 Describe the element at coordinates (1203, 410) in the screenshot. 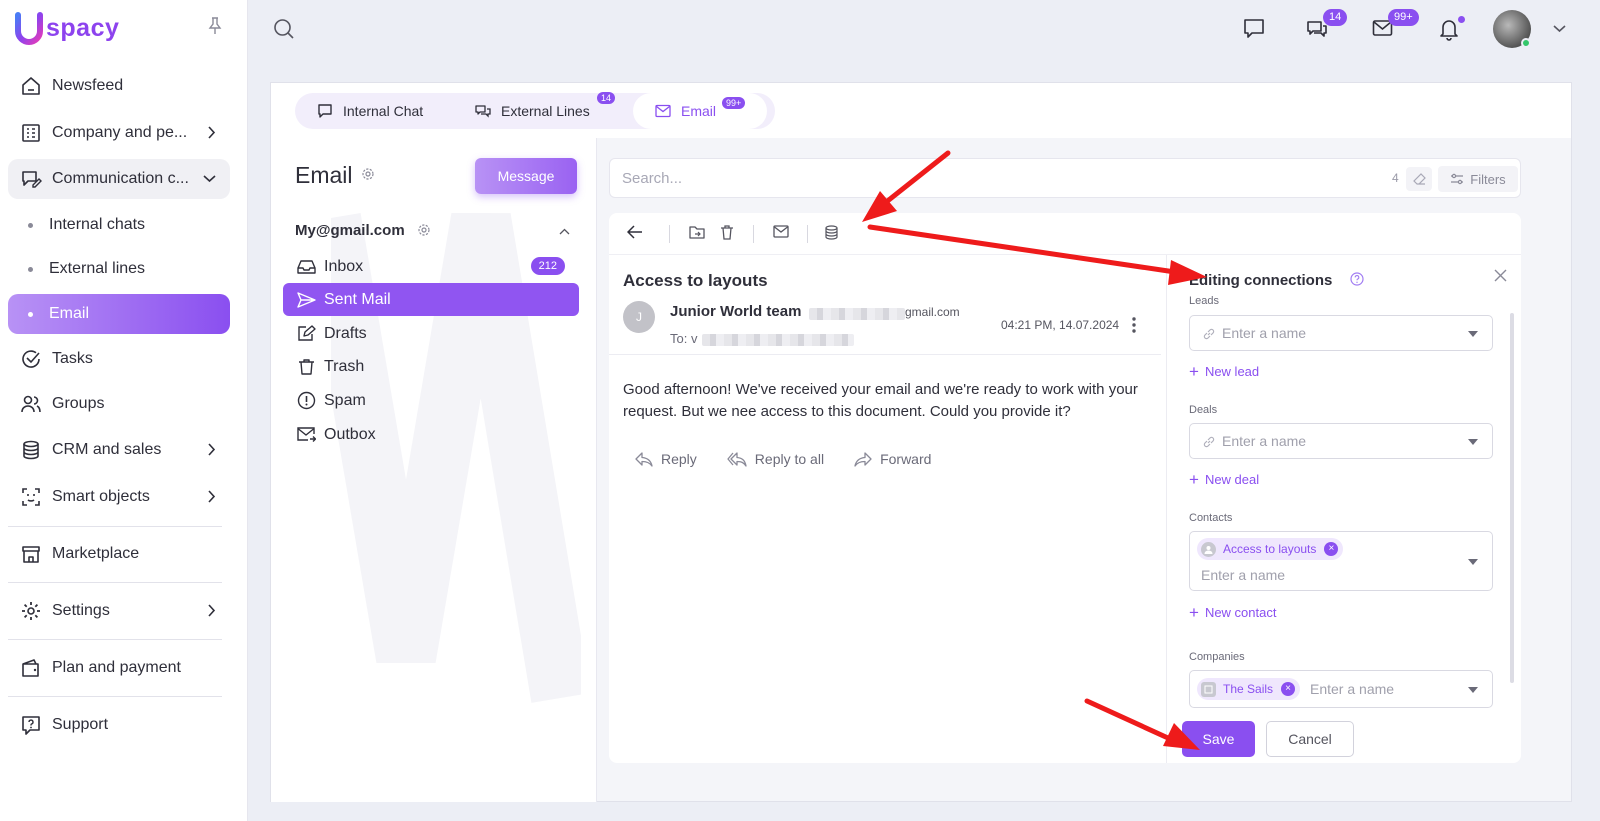

I see `deals-label: Deals` at that location.